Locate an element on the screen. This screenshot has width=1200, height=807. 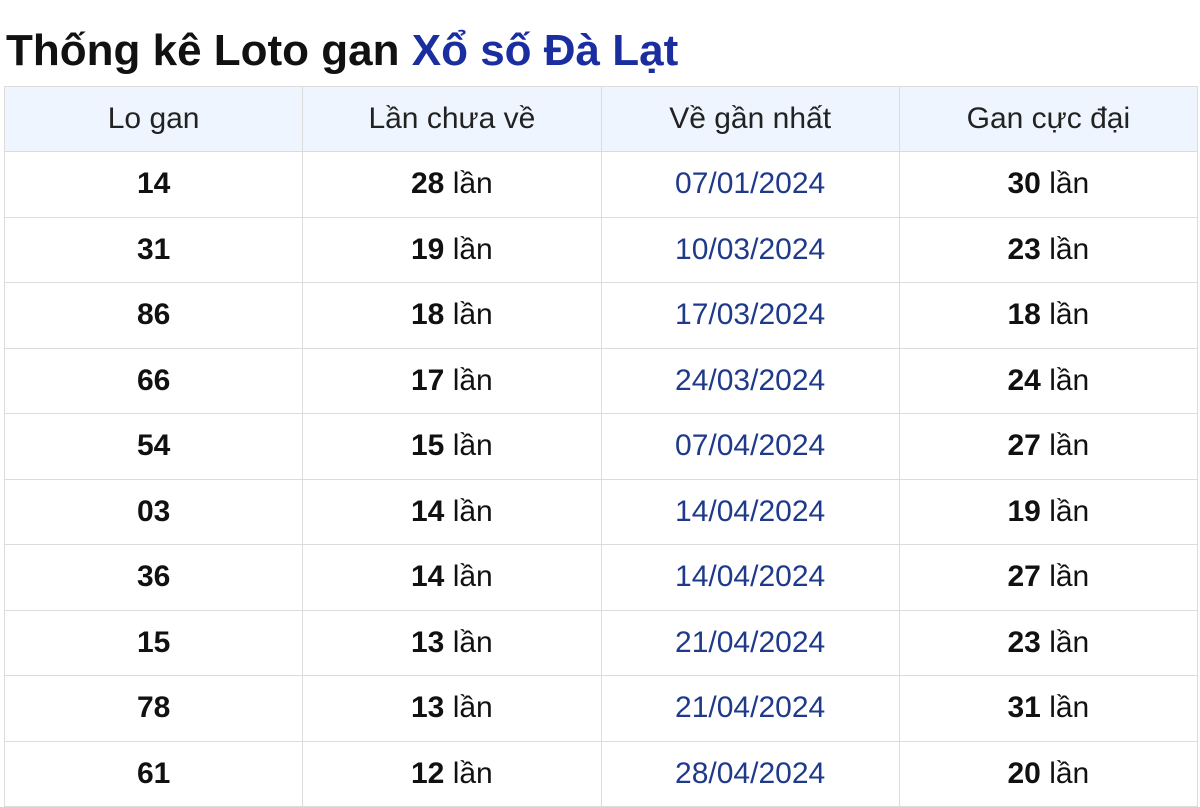
lo-number: 14 is located at coordinates (153, 184).